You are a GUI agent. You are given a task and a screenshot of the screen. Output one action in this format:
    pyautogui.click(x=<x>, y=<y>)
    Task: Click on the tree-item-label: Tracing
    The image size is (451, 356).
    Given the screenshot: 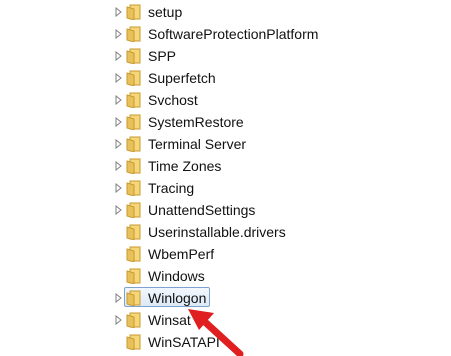 What is the action you would take?
    pyautogui.click(x=171, y=188)
    